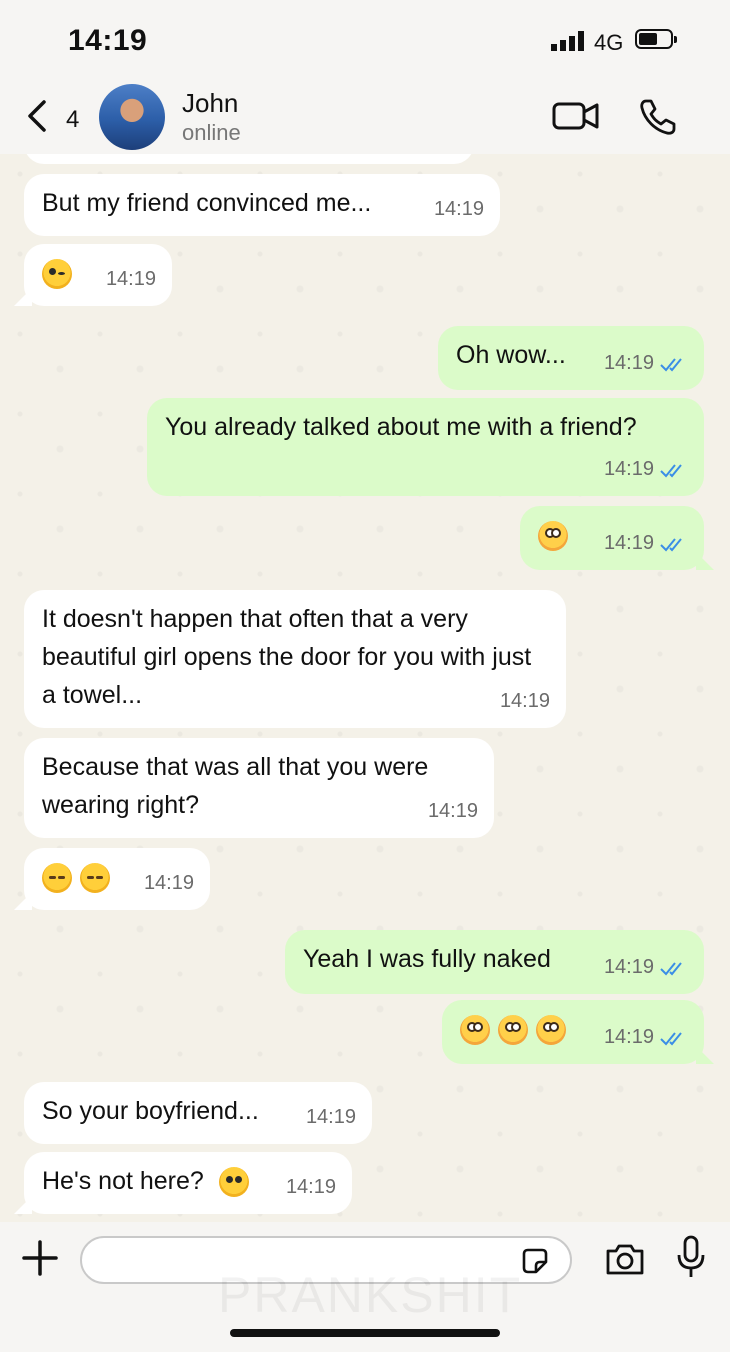  Describe the element at coordinates (609, 42) in the screenshot. I see `network-type: 4G` at that location.